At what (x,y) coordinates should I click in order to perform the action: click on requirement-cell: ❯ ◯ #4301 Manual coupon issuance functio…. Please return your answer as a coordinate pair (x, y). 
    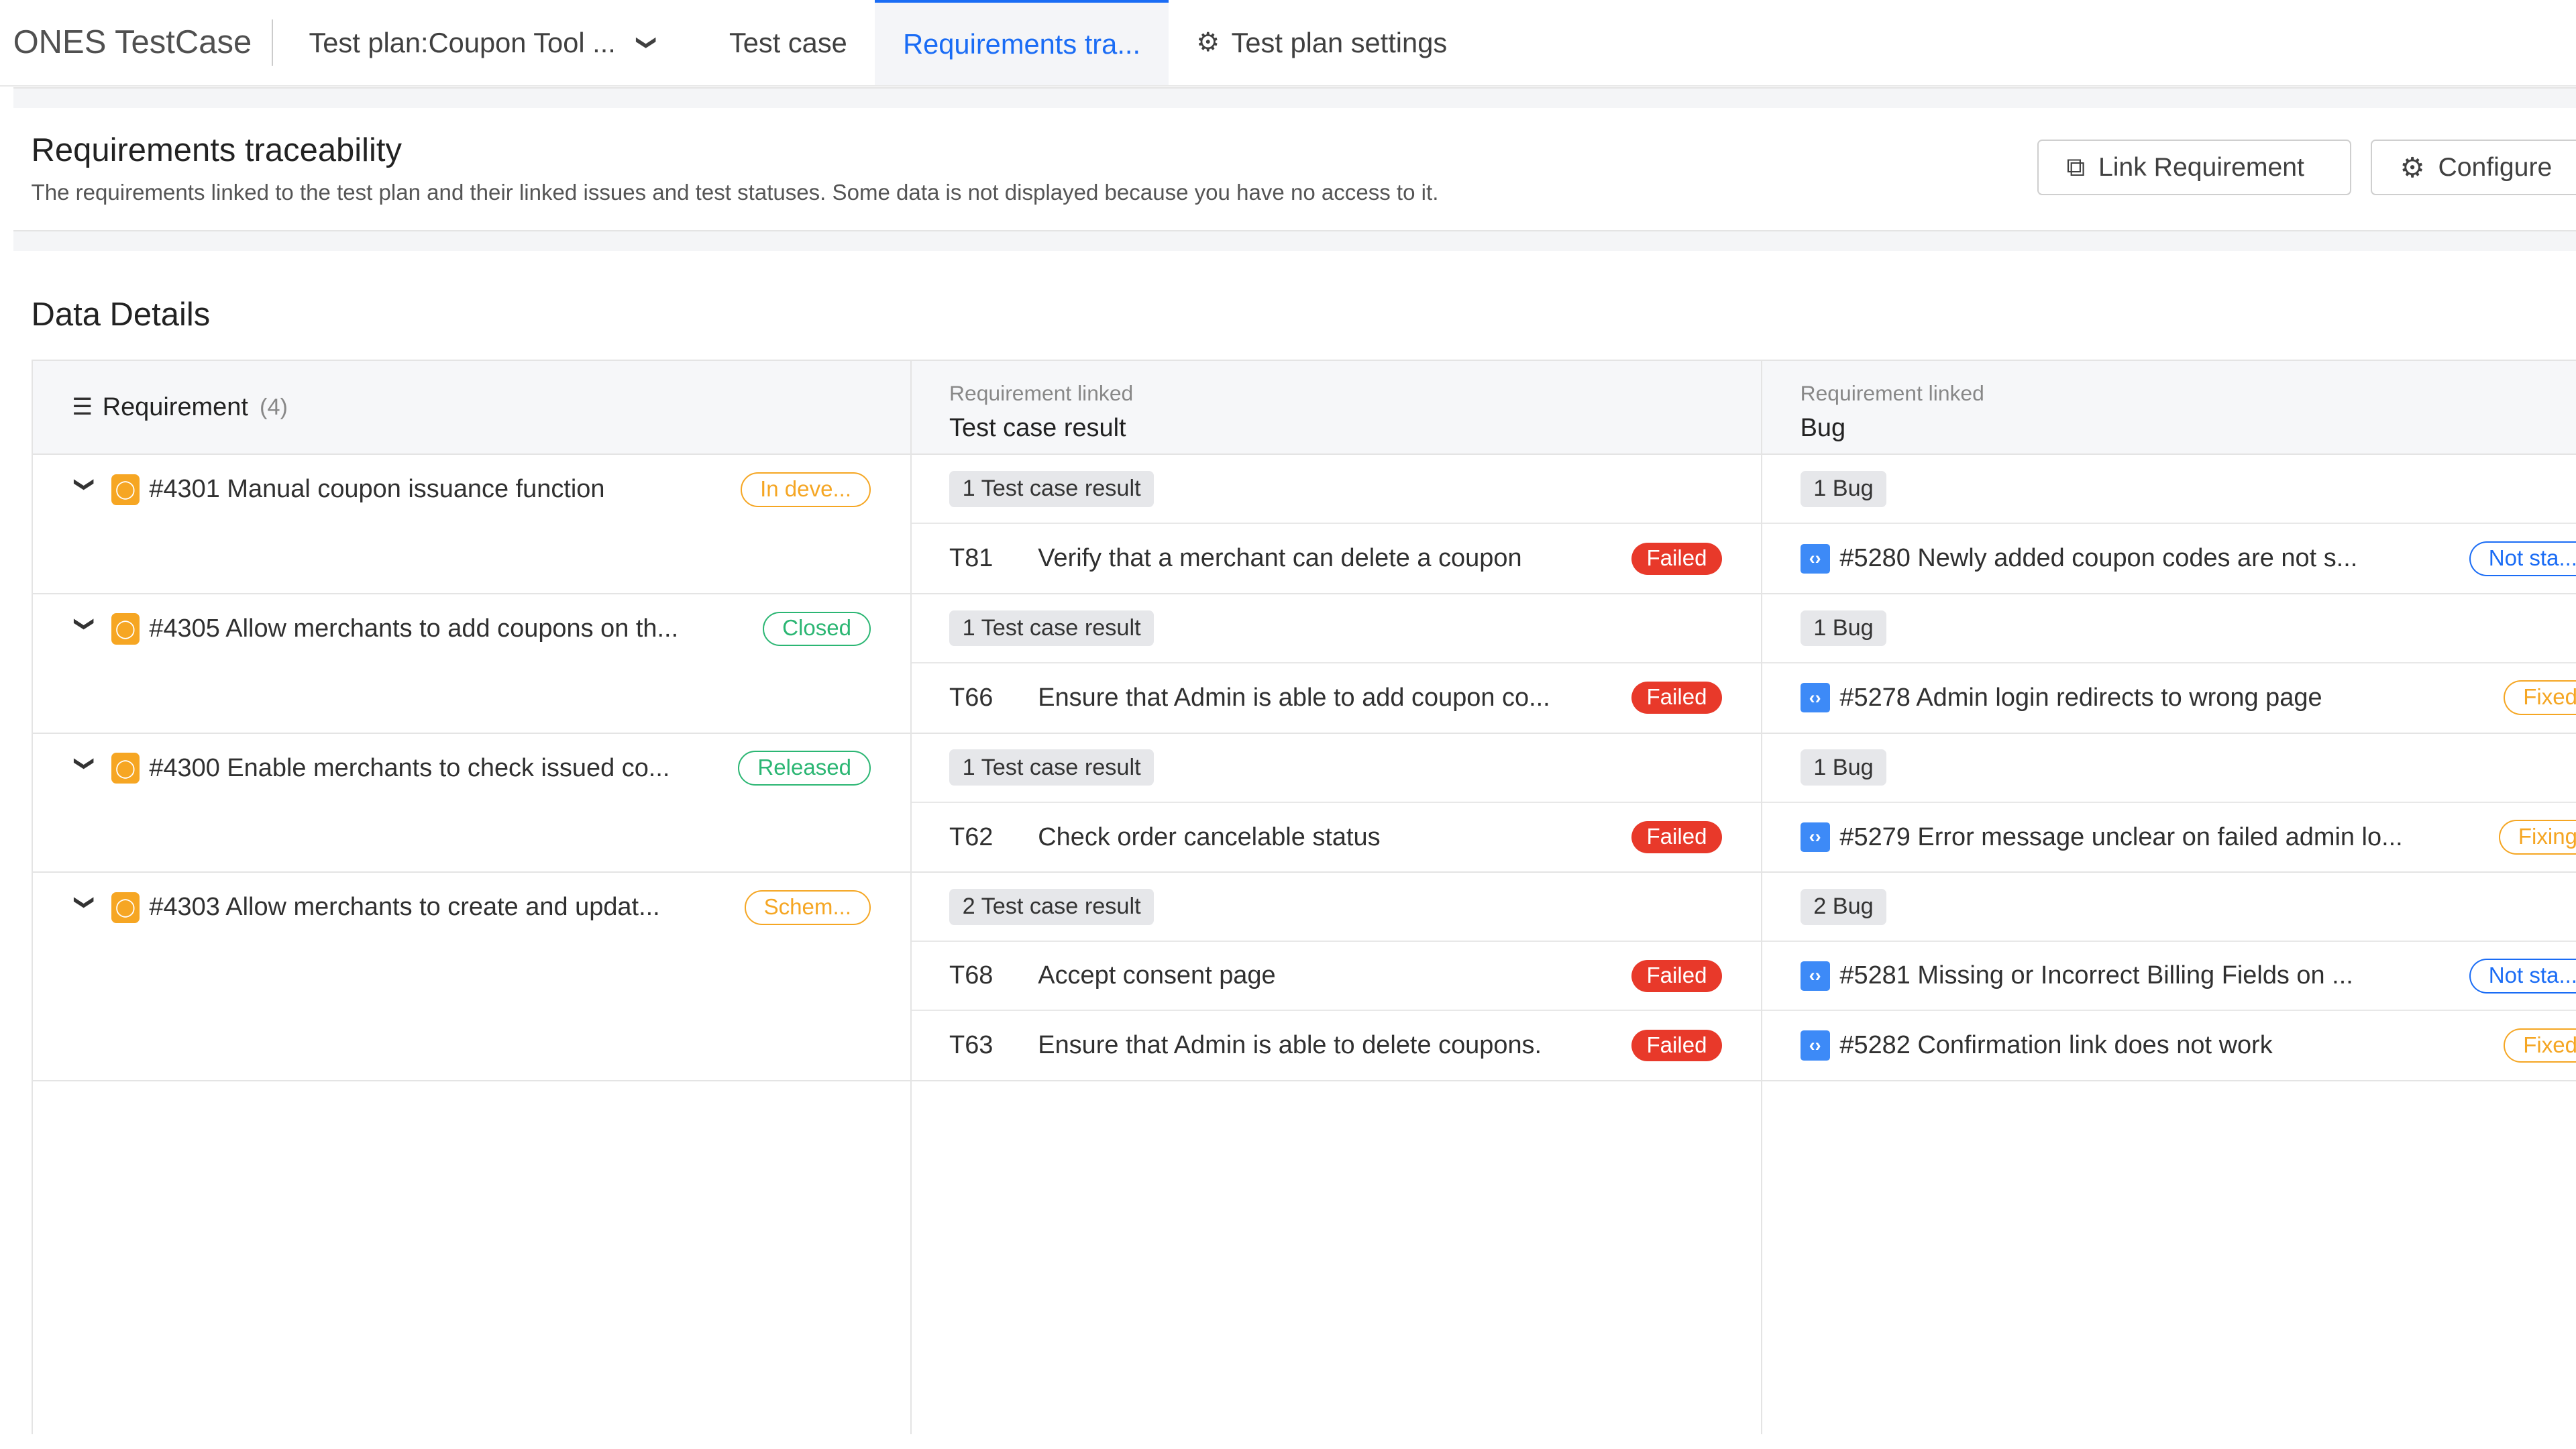
    Looking at the image, I should click on (472, 524).